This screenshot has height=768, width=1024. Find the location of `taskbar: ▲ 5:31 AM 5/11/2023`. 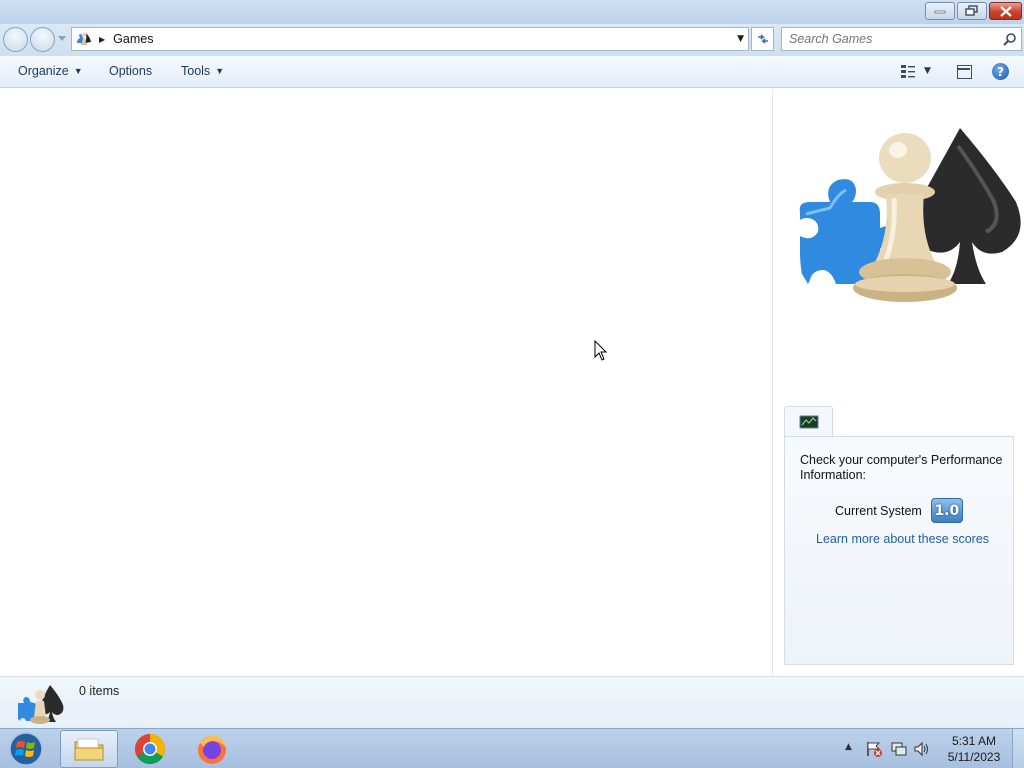

taskbar: ▲ 5:31 AM 5/11/2023 is located at coordinates (512, 748).